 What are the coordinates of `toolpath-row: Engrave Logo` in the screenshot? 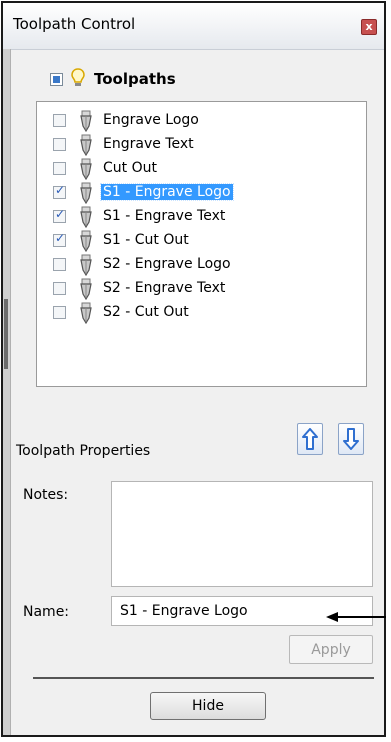 It's located at (201, 121).